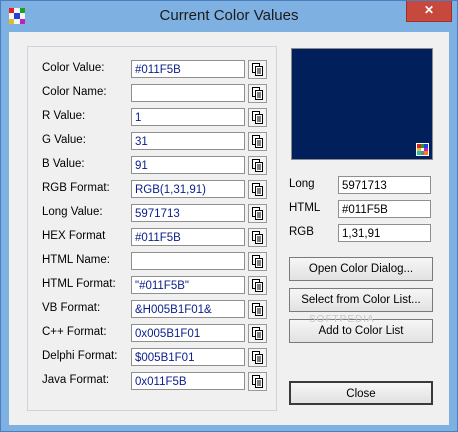  I want to click on palette-icon, so click(422, 149).